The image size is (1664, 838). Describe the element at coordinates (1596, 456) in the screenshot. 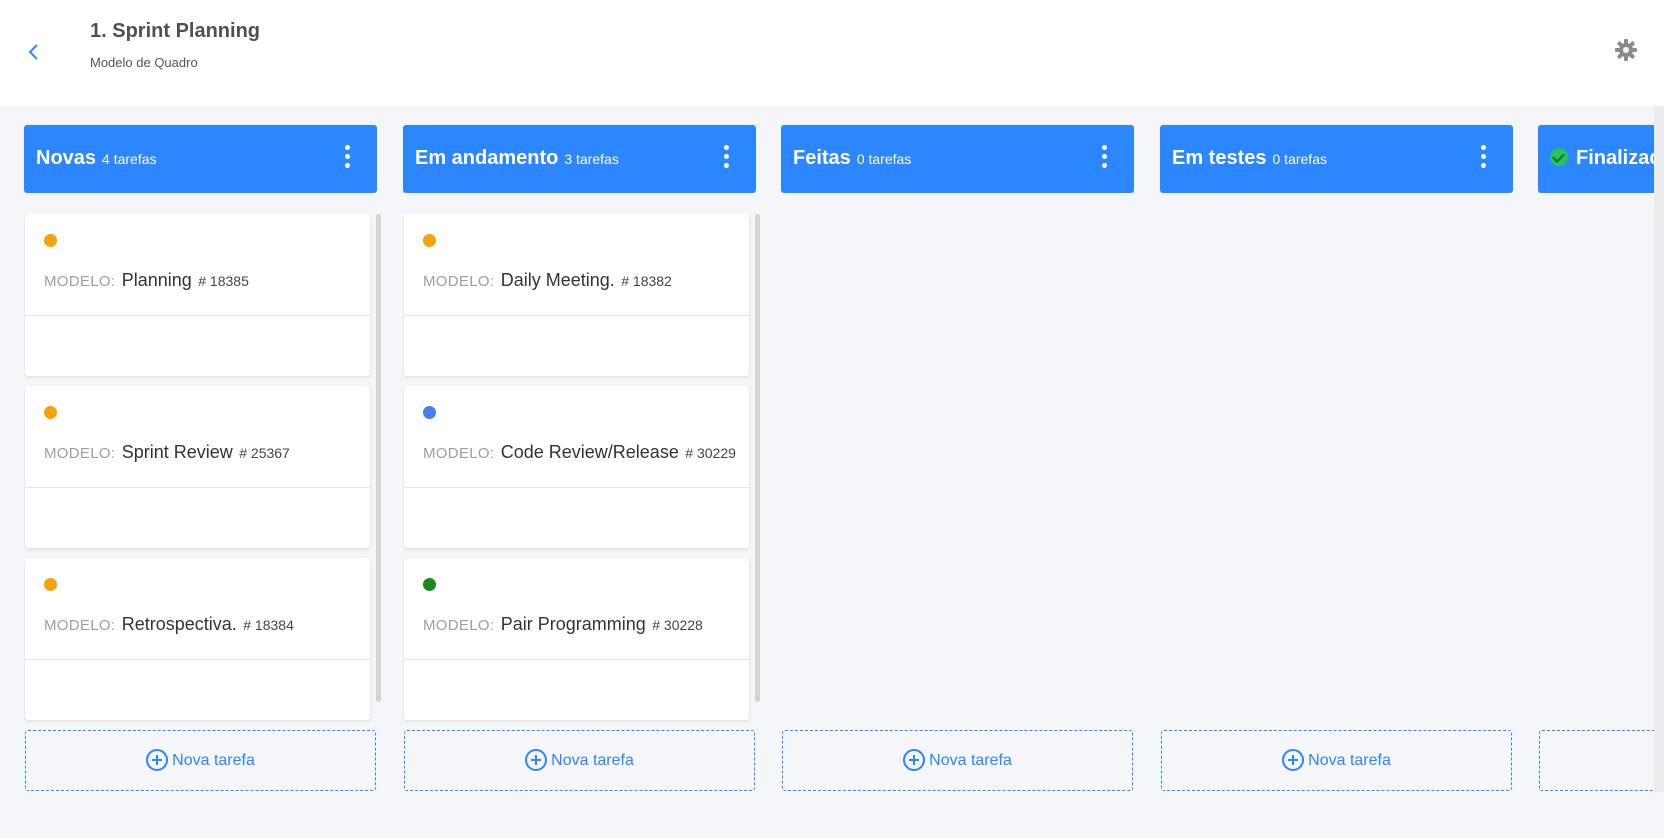

I see `column-finalizadas: Finalizad` at that location.